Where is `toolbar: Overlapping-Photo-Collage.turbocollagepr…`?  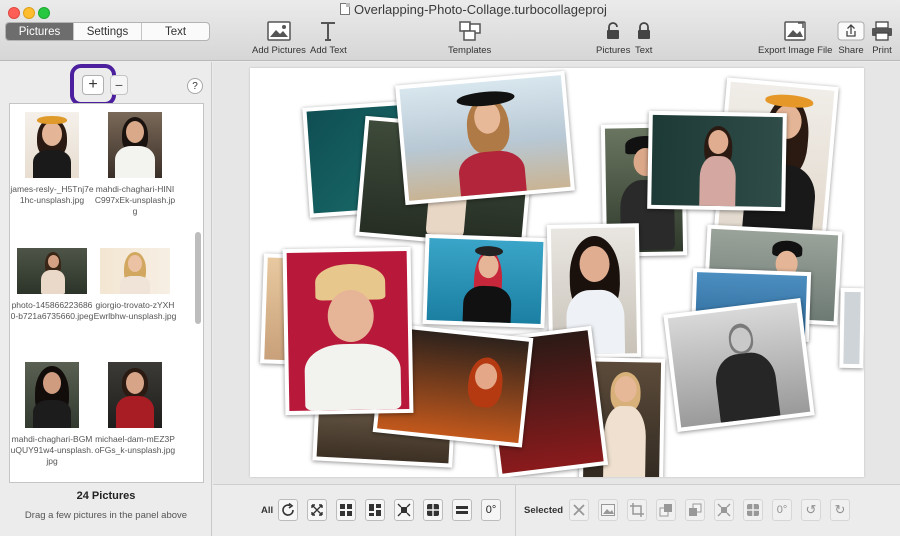 toolbar: Overlapping-Photo-Collage.turbocollagepr… is located at coordinates (450, 30).